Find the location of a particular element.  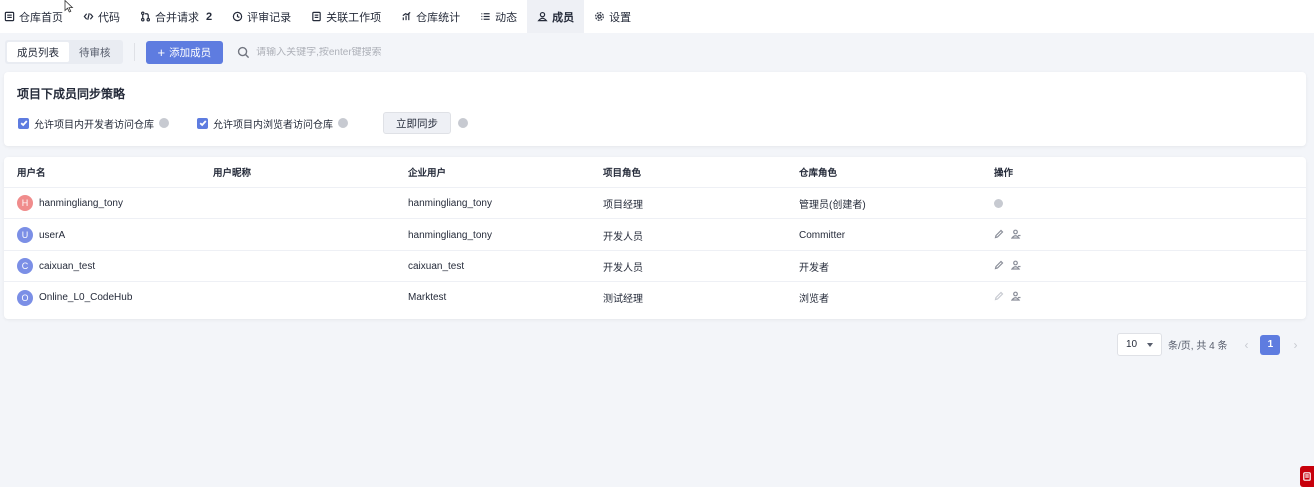

member-search is located at coordinates (387, 52).